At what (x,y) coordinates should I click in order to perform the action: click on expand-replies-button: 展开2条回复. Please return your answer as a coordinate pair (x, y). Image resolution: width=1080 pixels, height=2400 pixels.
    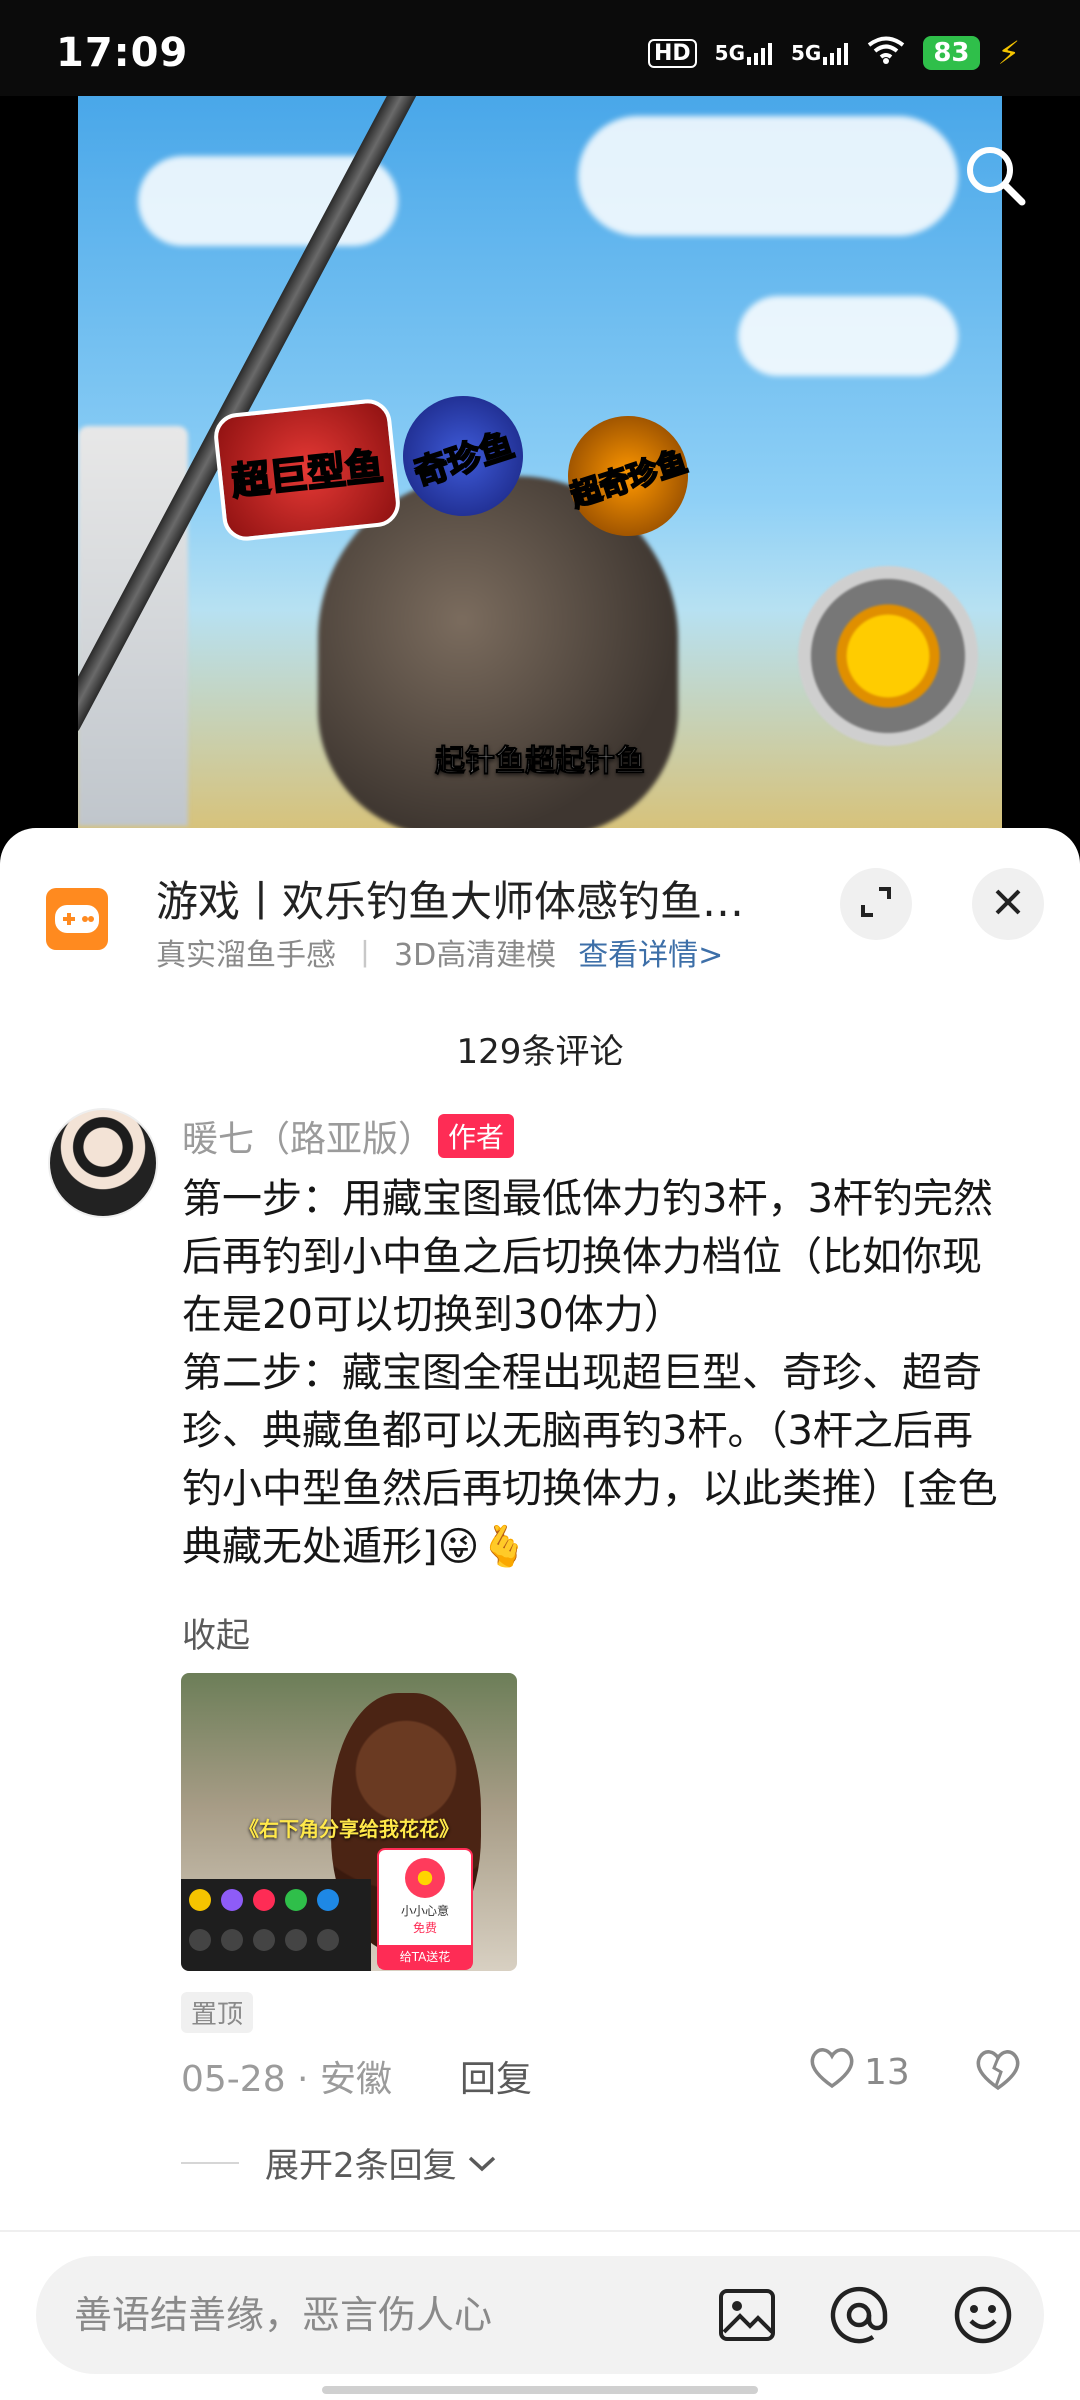
    Looking at the image, I should click on (339, 2162).